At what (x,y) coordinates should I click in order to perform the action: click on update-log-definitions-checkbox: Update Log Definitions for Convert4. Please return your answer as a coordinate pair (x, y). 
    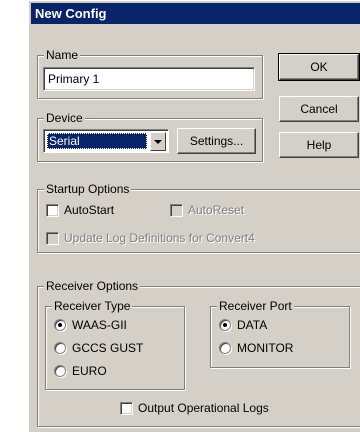
    Looking at the image, I should click on (150, 238).